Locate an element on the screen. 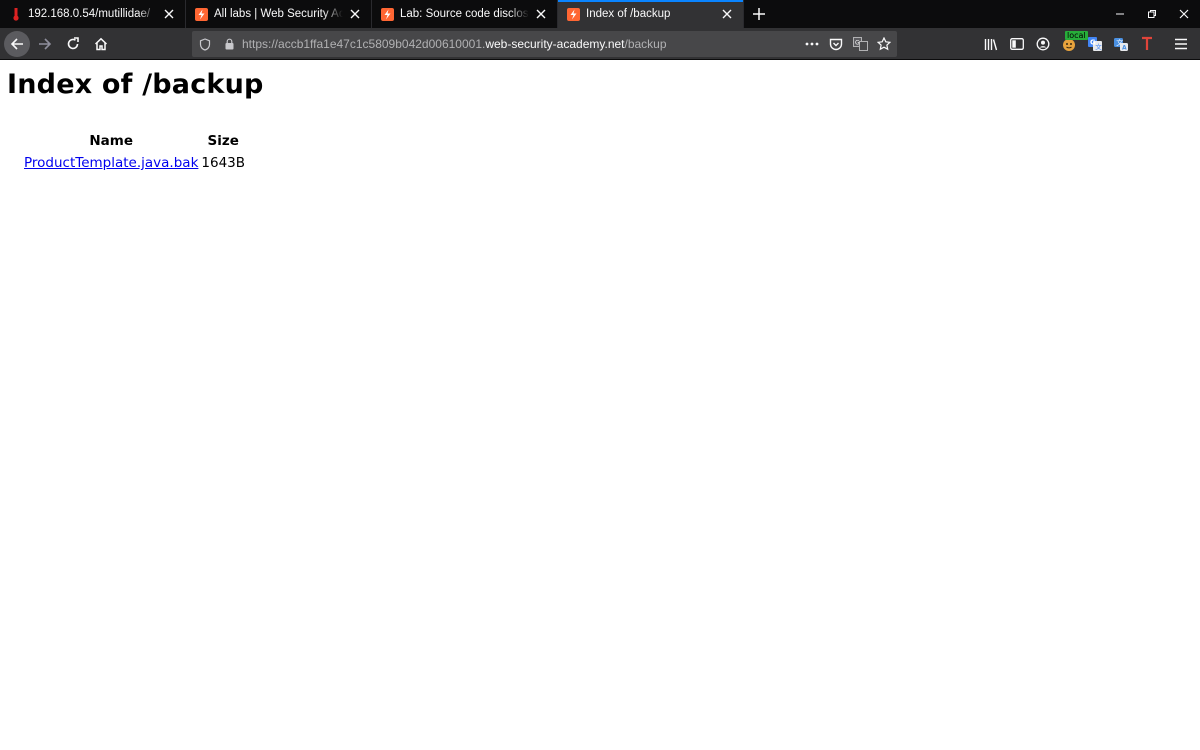 The width and height of the screenshot is (1200, 750). tab-title: Index of /backup is located at coordinates (628, 14).